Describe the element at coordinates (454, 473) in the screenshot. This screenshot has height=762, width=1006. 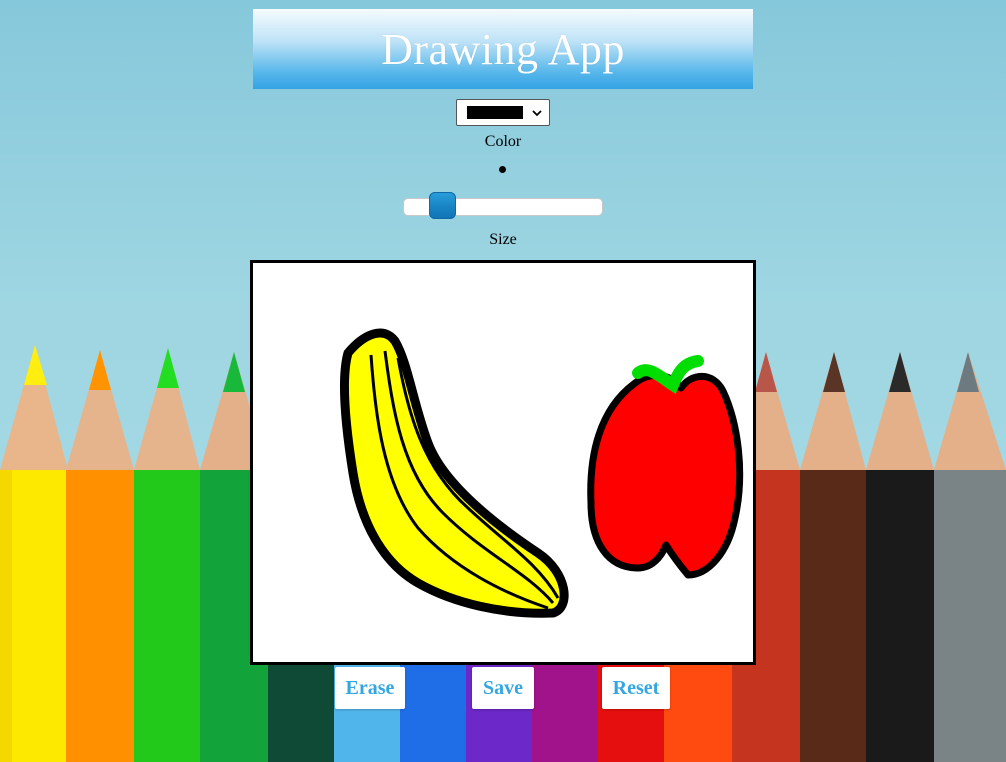
I see `banana-drawing` at that location.